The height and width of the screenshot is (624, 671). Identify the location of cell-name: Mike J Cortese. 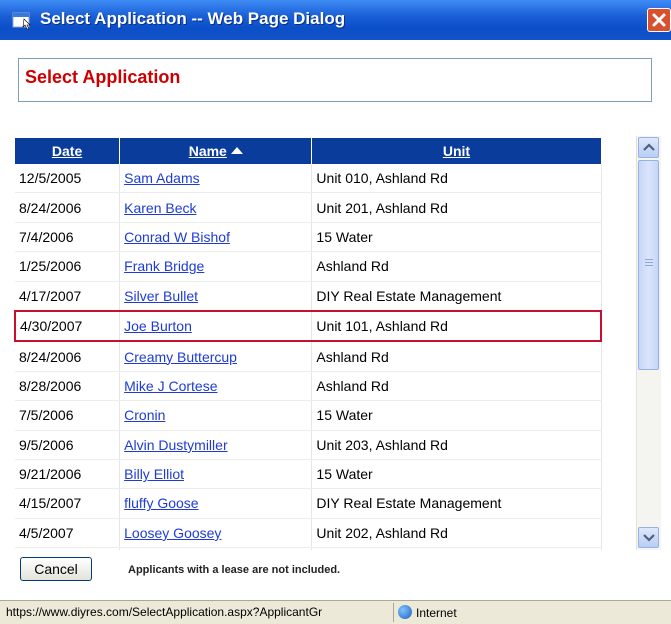
(216, 386).